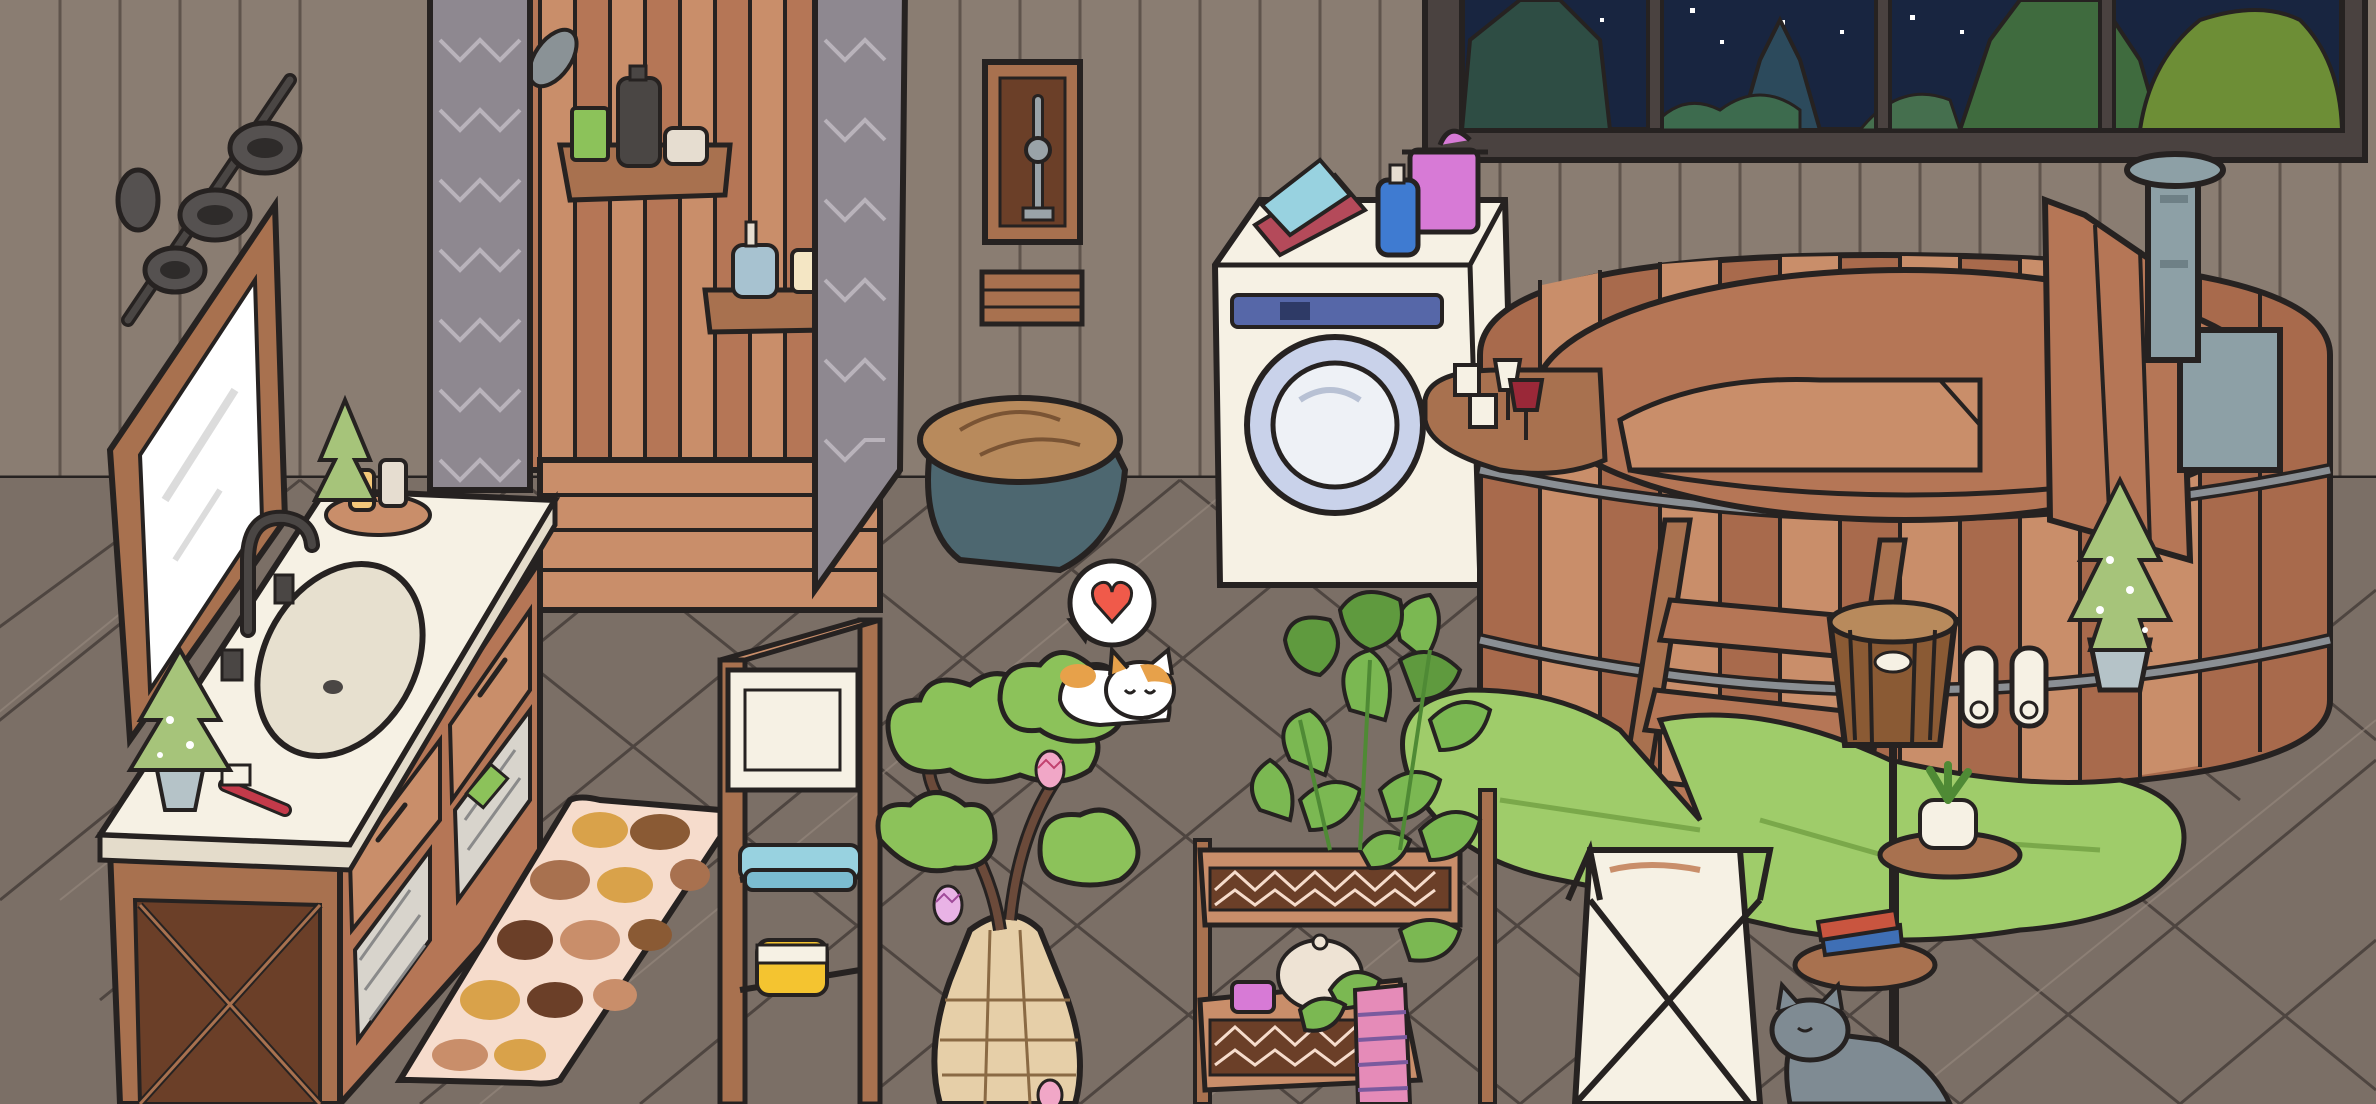 This screenshot has height=1104, width=2376. I want to click on heart-speech-bubble, so click(1111, 603).